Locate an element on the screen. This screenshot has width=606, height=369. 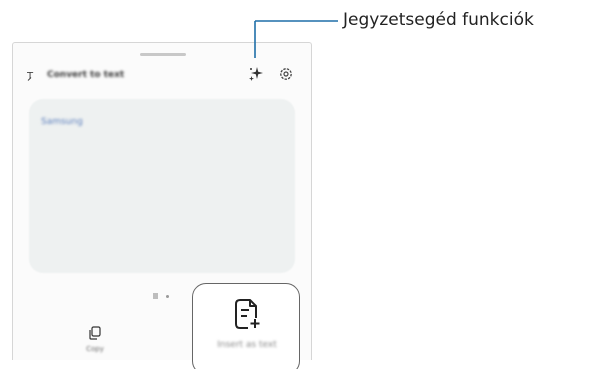
feature-caption: Jegyzetsegéd funkciók is located at coordinates (438, 20).